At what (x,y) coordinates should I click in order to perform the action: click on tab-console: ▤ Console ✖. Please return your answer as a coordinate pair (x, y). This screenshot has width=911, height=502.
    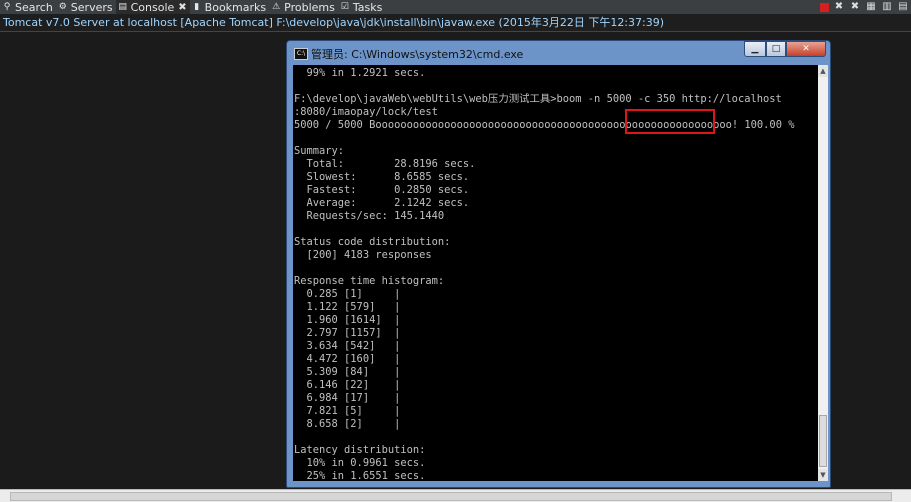
    Looking at the image, I should click on (152, 7).